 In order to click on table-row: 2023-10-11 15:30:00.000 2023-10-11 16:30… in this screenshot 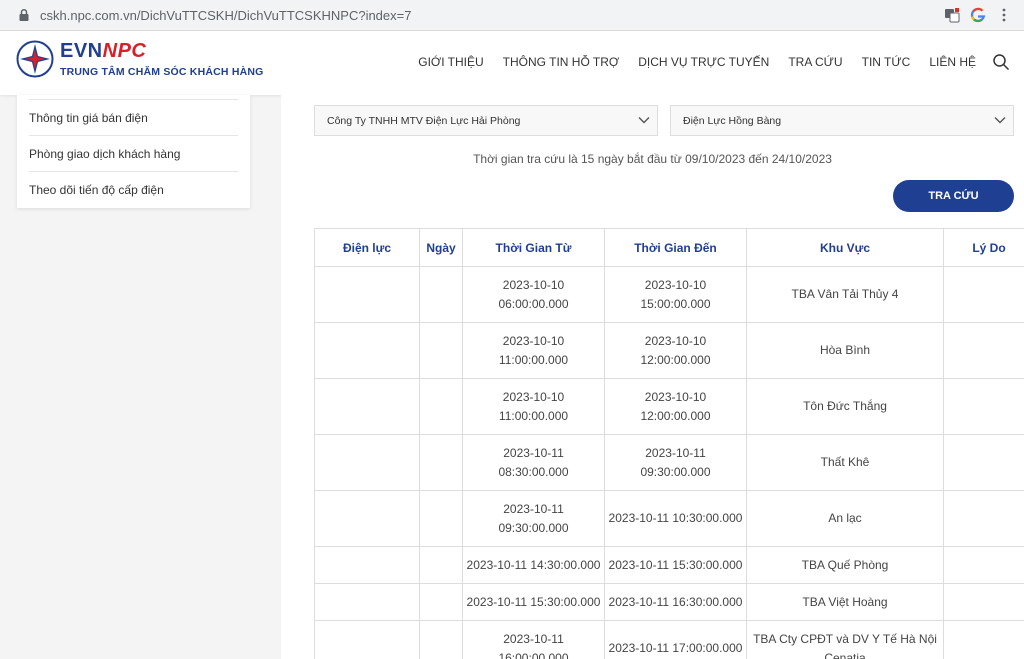, I will do `click(669, 602)`.